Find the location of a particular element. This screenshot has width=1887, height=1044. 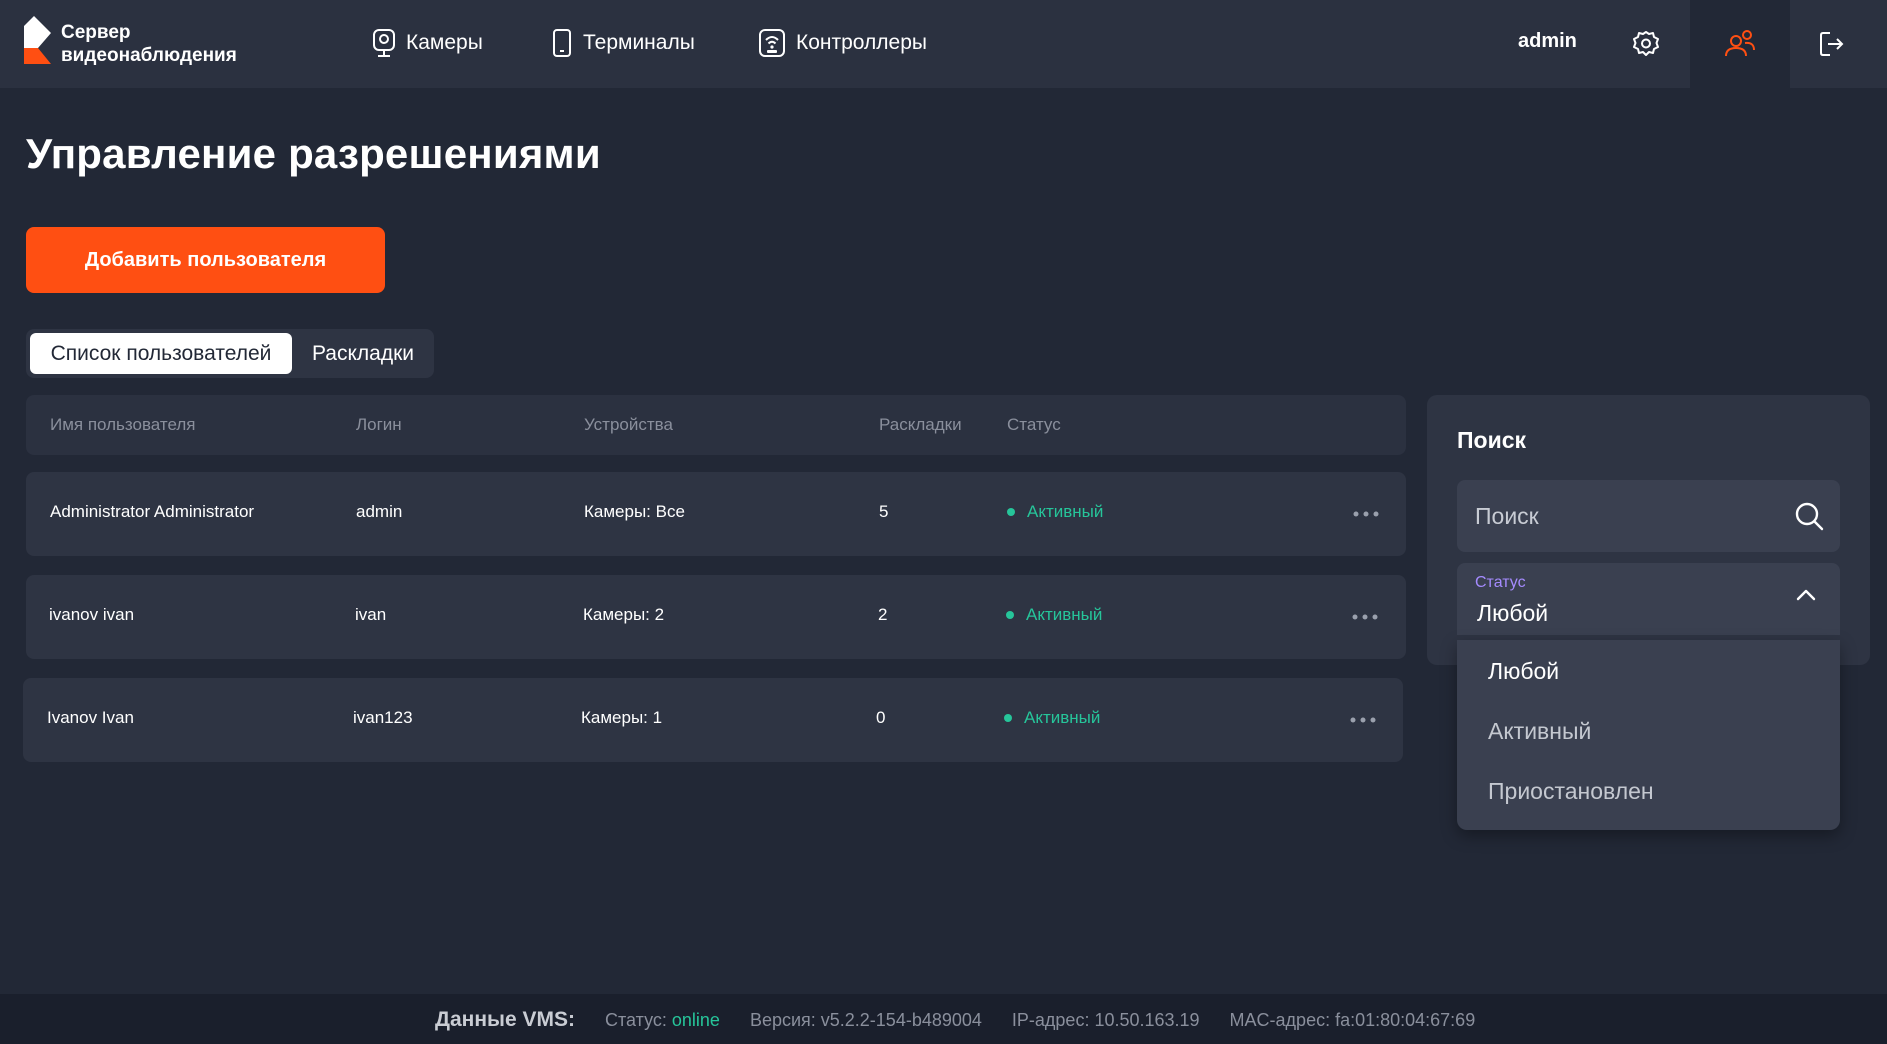

table-row: ivanov ivan ivan Камеры: 2 2 Активный is located at coordinates (716, 617).